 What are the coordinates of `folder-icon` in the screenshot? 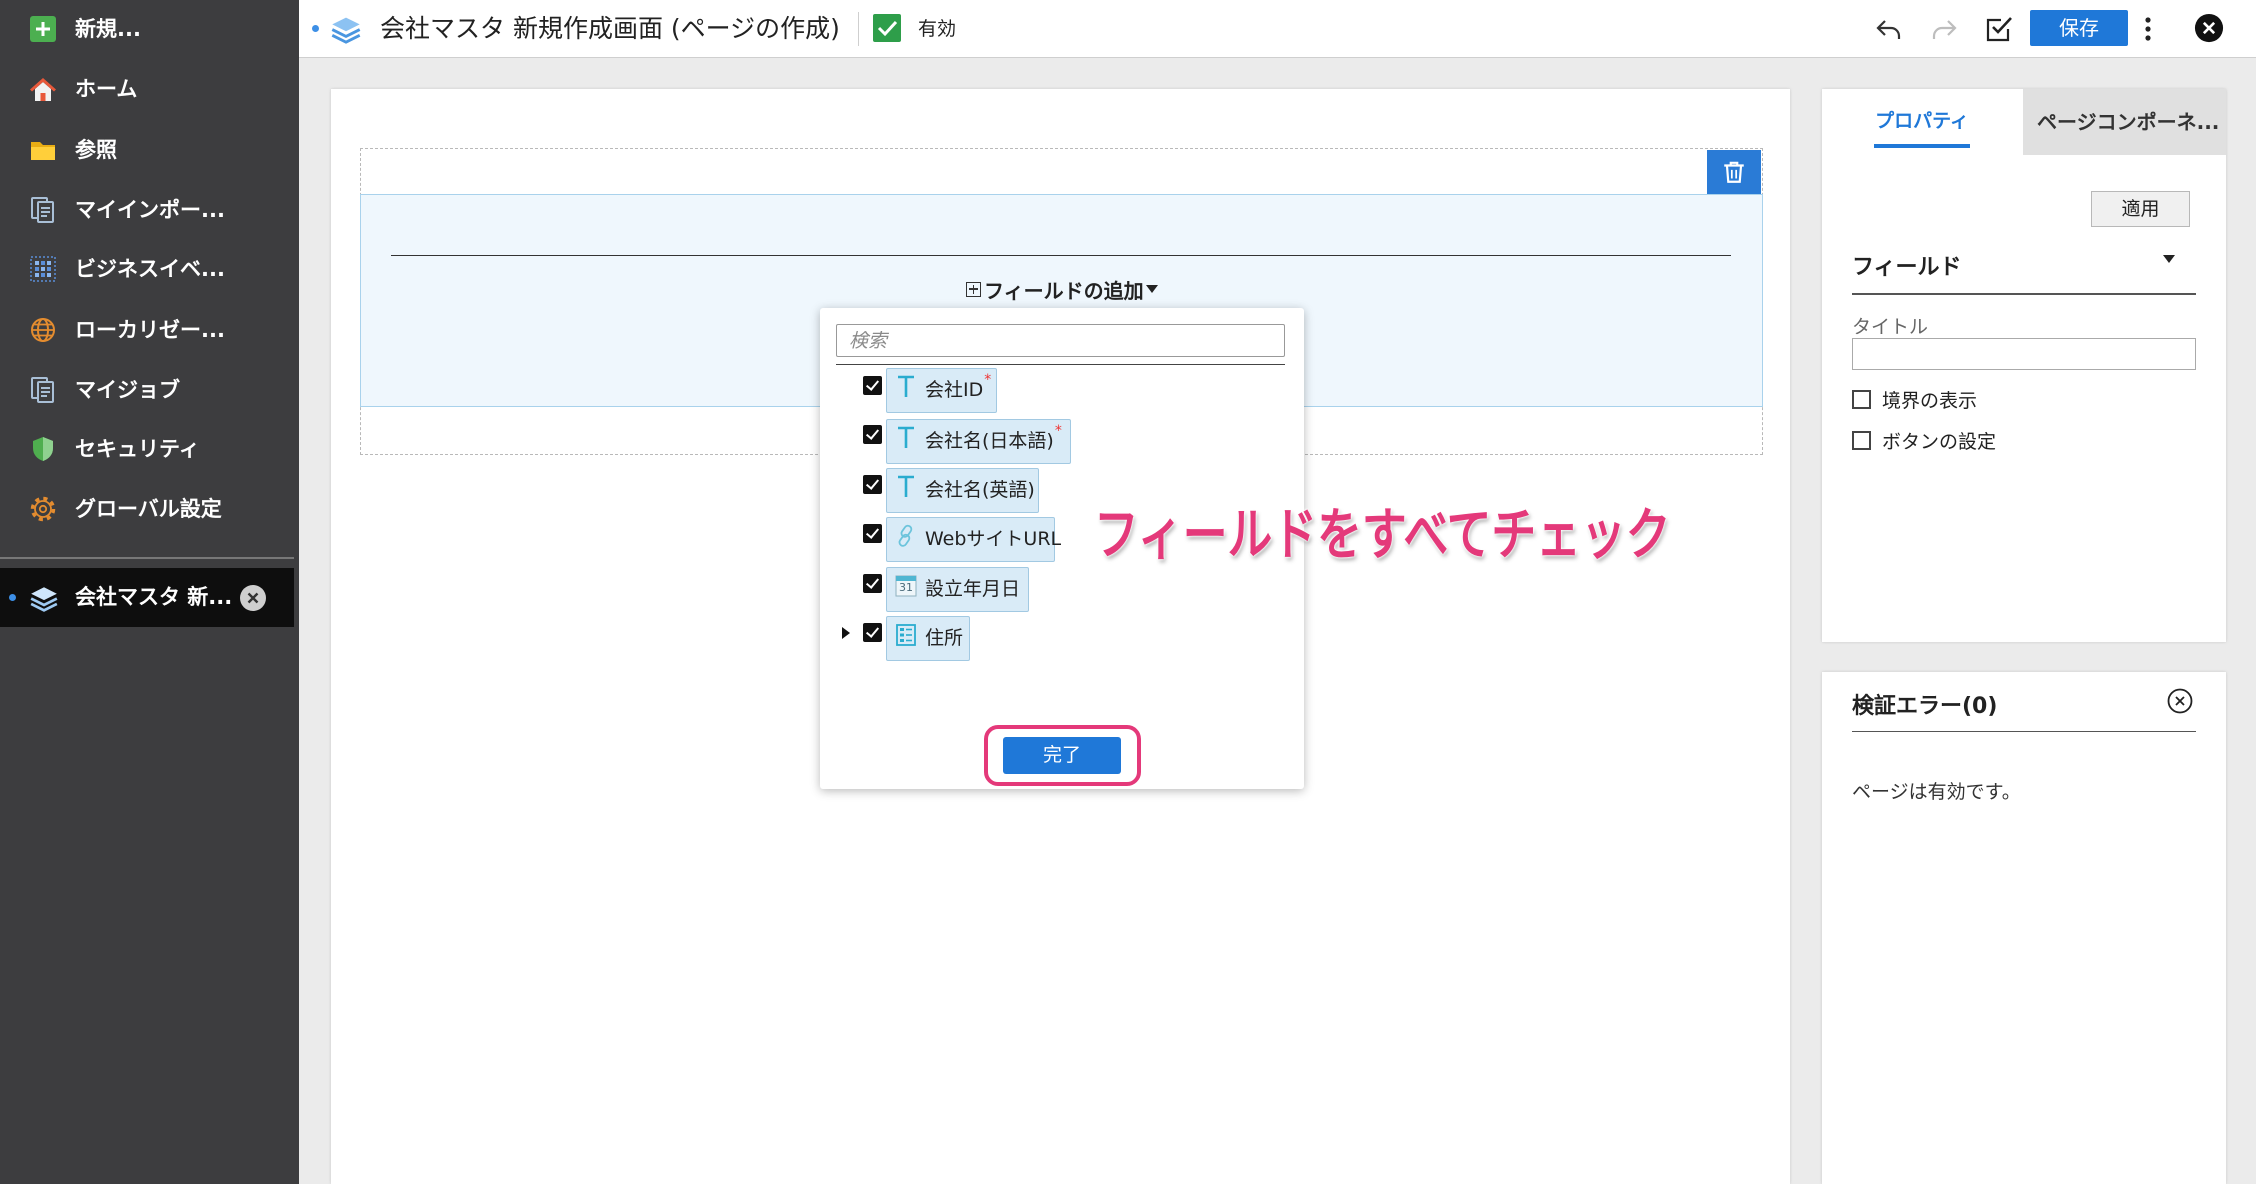 It's located at (43, 150).